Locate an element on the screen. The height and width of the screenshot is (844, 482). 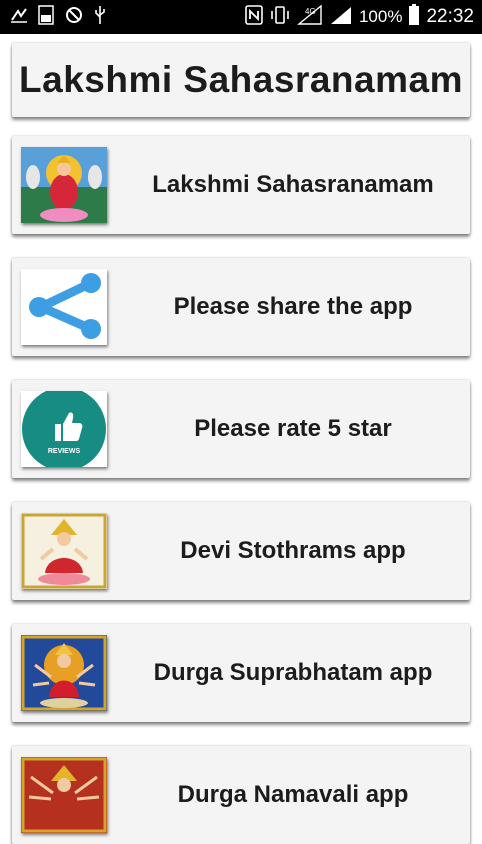
storage-100-icon is located at coordinates (46, 17).